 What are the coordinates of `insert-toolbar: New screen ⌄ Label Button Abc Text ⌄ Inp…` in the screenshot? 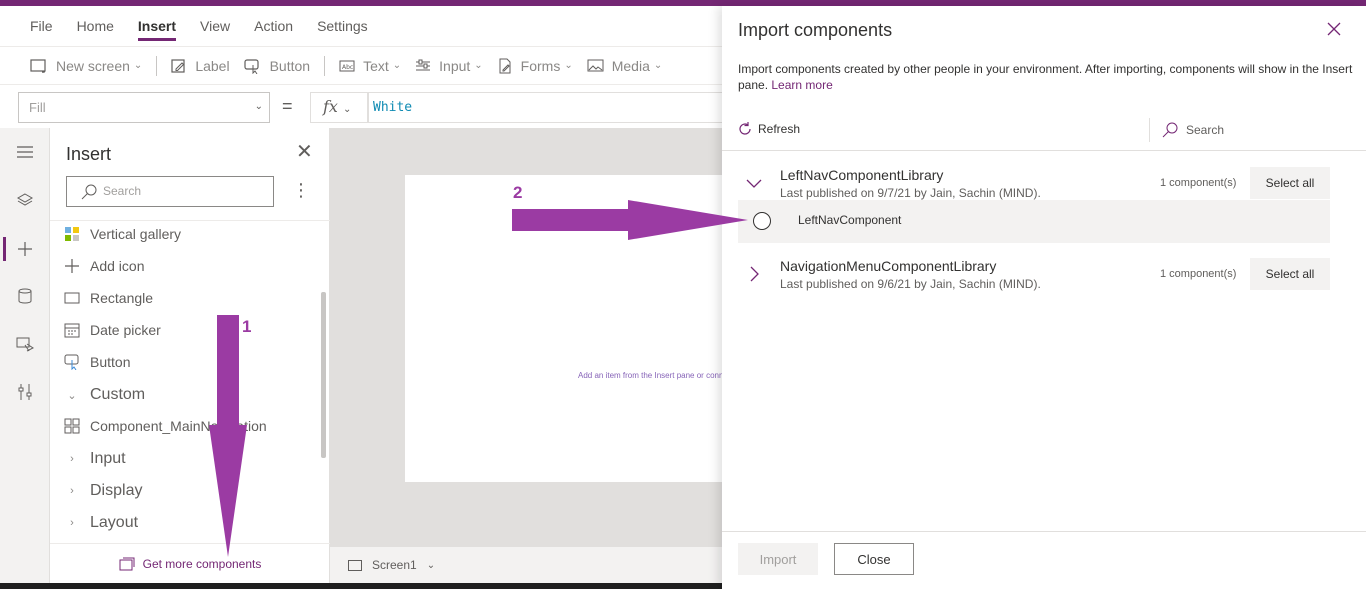 It's located at (361, 65).